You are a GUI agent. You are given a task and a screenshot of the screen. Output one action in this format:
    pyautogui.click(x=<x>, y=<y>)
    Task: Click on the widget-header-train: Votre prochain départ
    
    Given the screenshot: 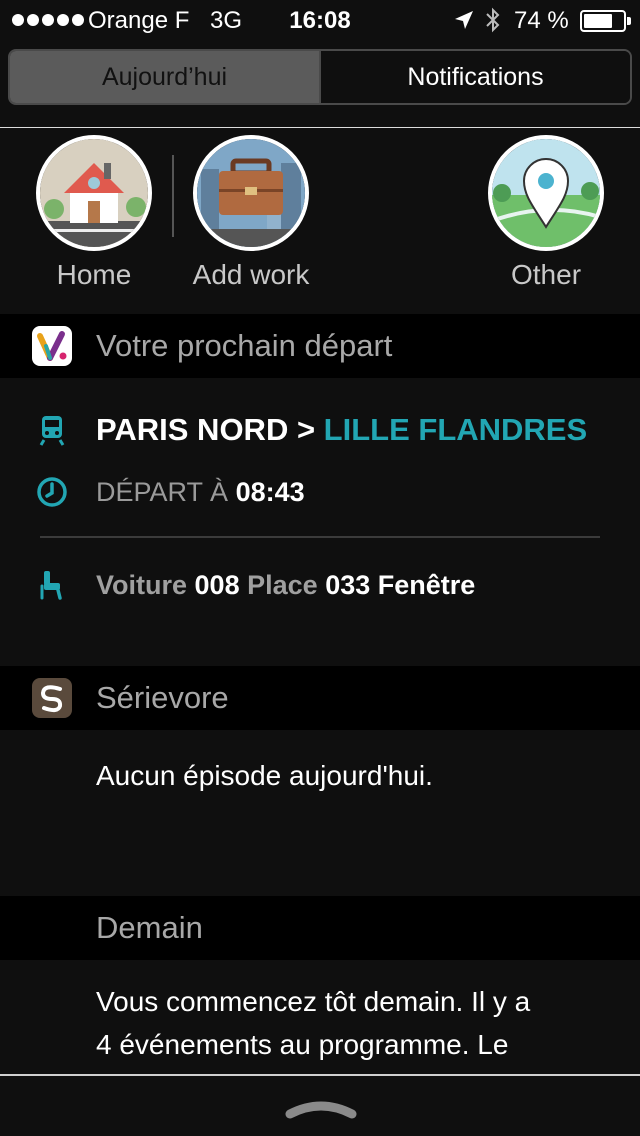 What is the action you would take?
    pyautogui.click(x=320, y=346)
    